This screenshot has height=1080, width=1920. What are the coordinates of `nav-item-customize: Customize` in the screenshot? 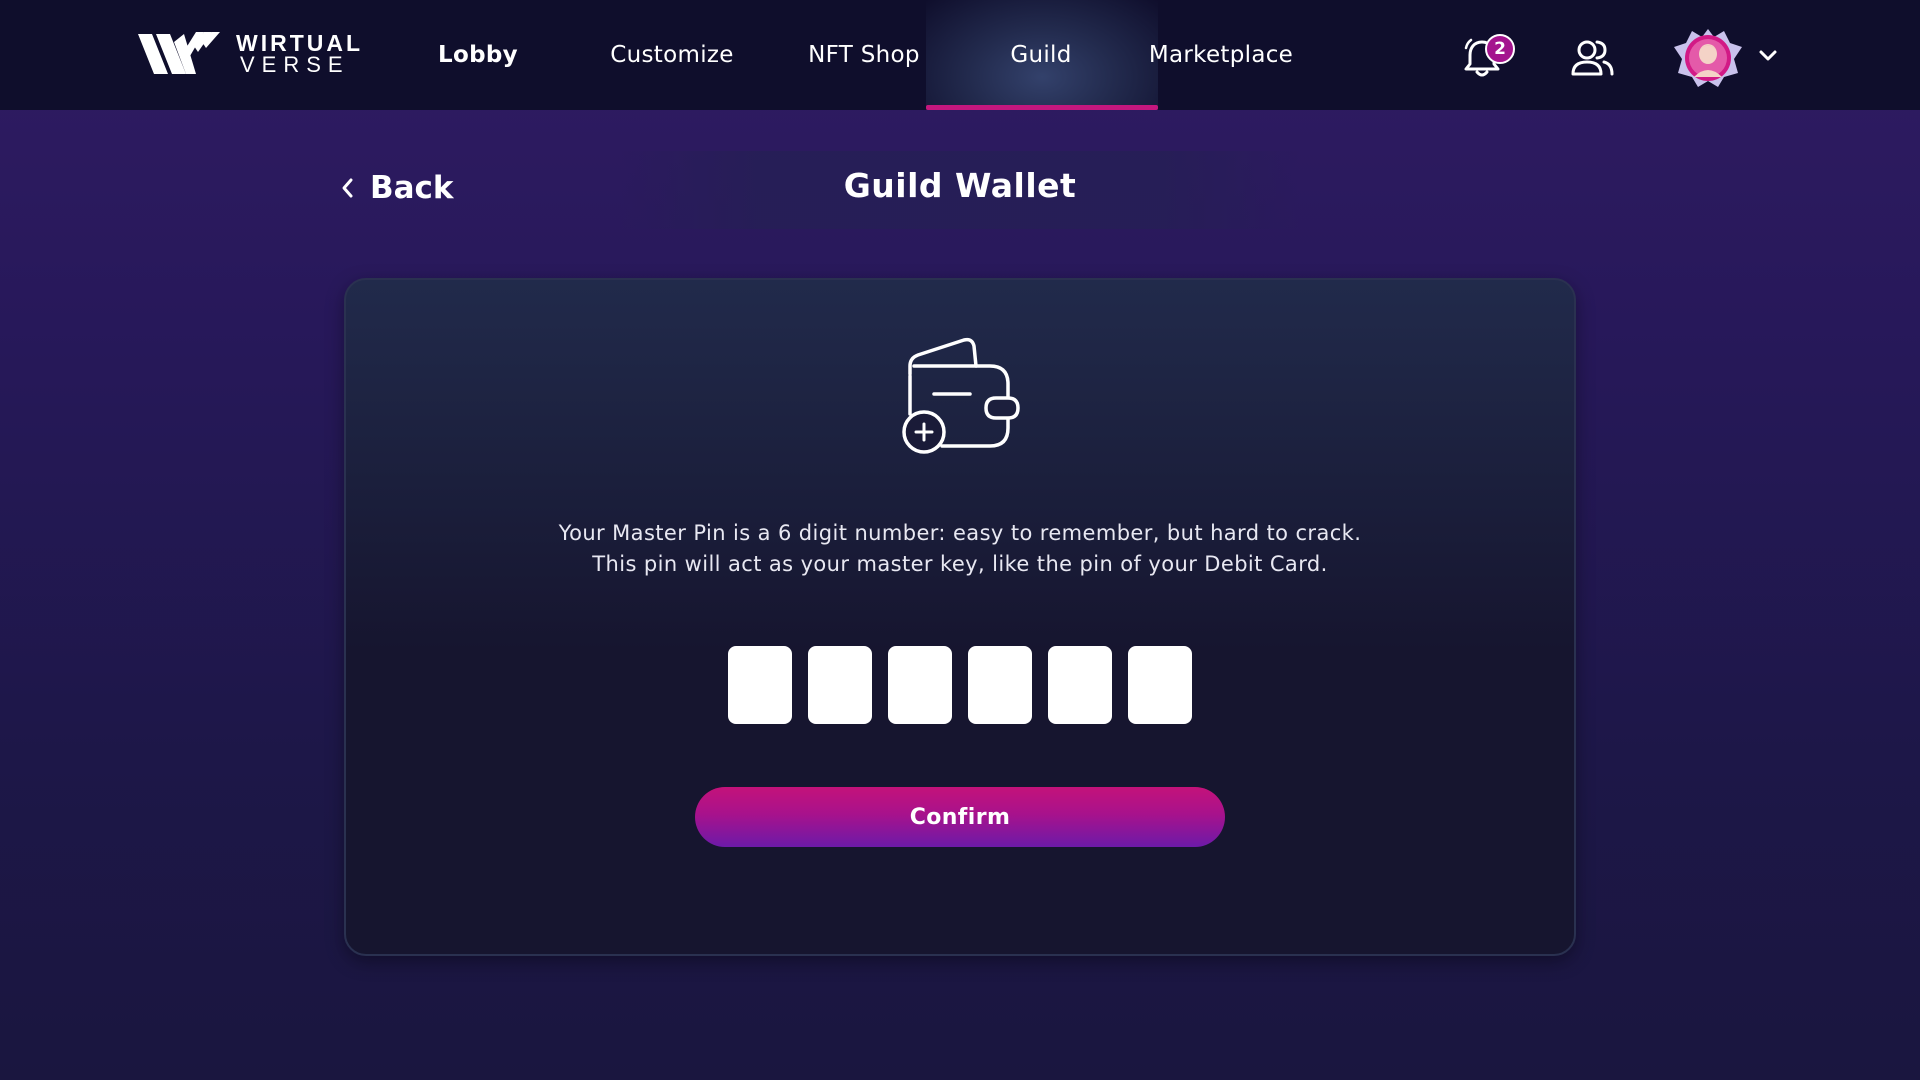 It's located at (672, 55).